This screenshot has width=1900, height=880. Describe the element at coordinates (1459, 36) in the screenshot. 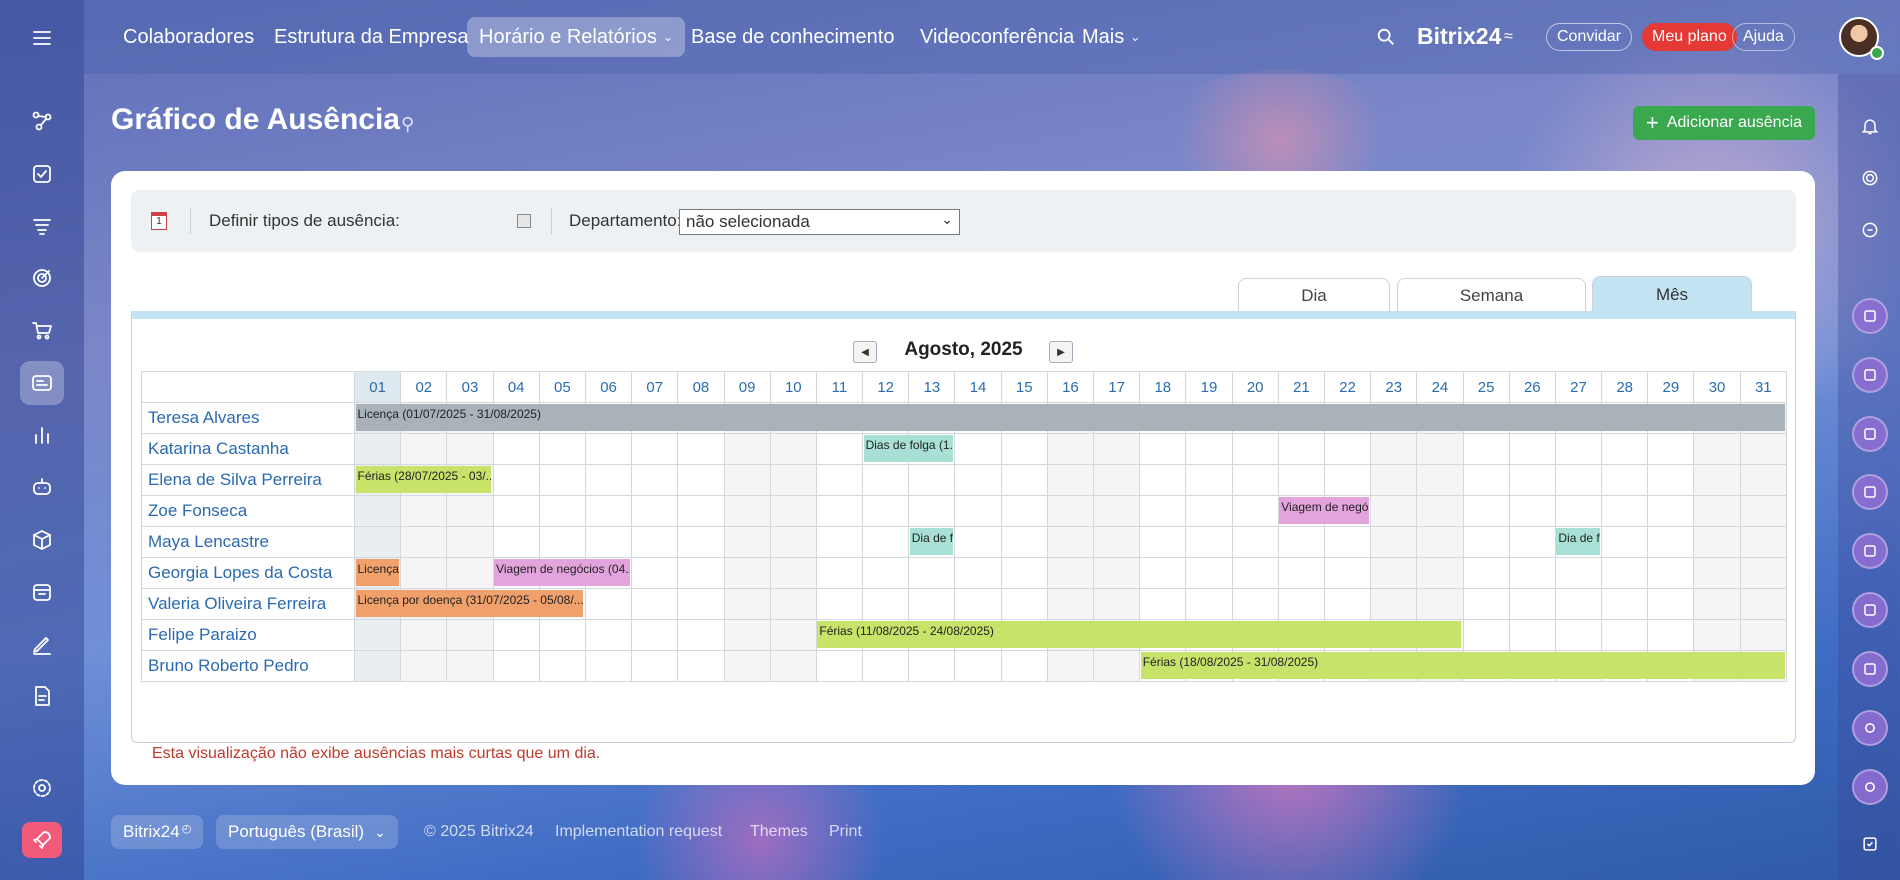

I see `brand-logo: Bitrix24` at that location.